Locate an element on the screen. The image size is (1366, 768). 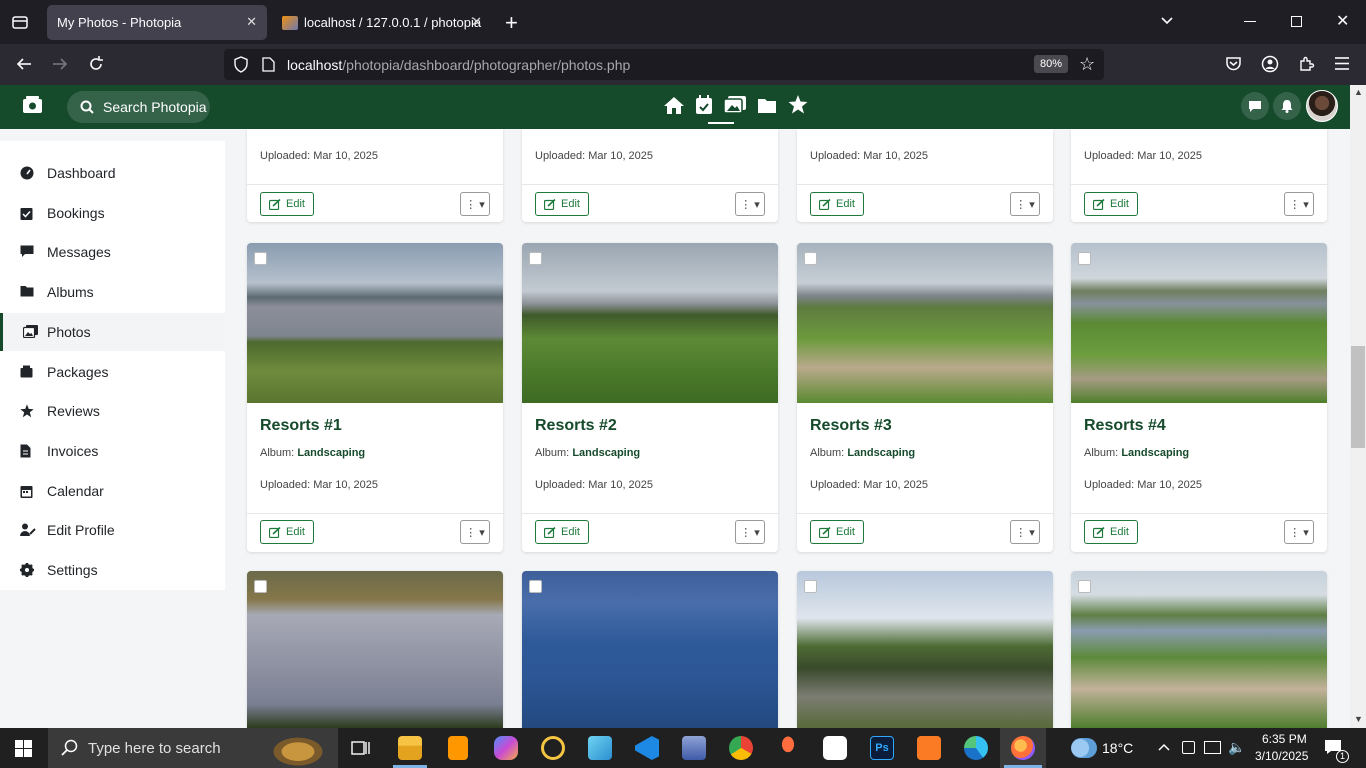
photoshop-icon: Ps is located at coordinates (882, 748).